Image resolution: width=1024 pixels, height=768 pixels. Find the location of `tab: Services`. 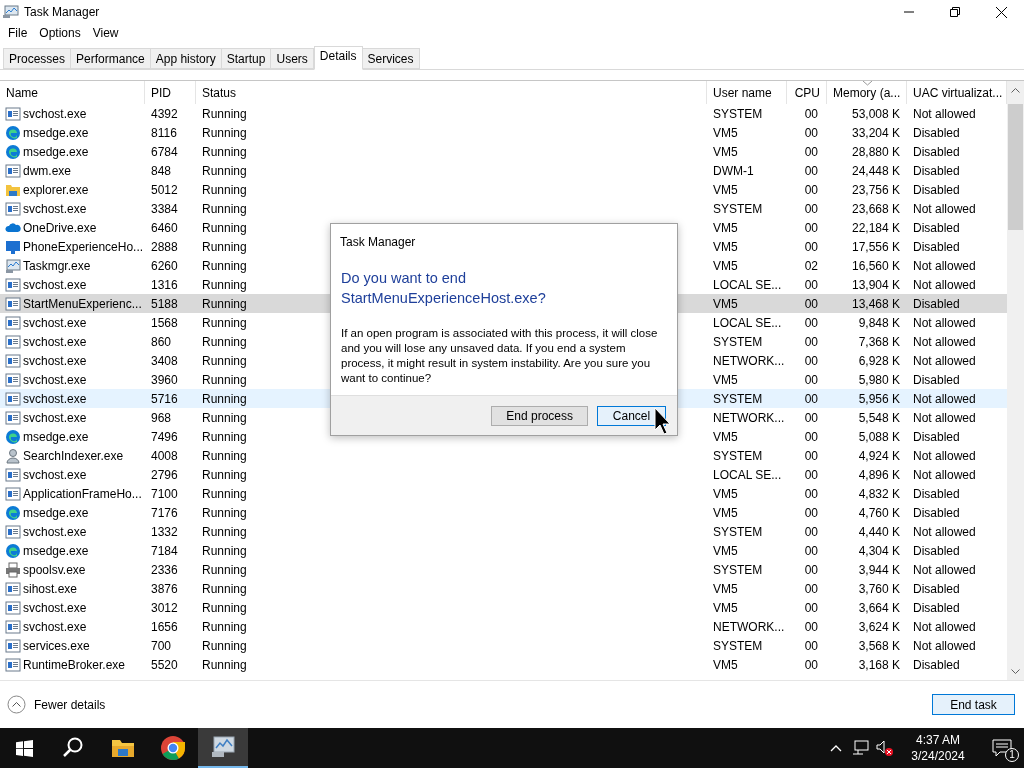

tab: Services is located at coordinates (391, 58).